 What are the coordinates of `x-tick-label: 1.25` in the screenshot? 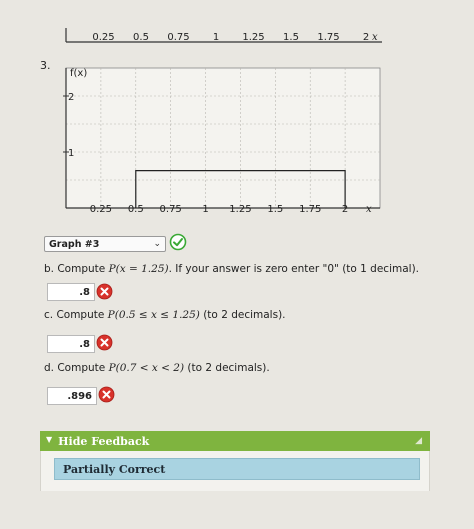 It's located at (240, 209).